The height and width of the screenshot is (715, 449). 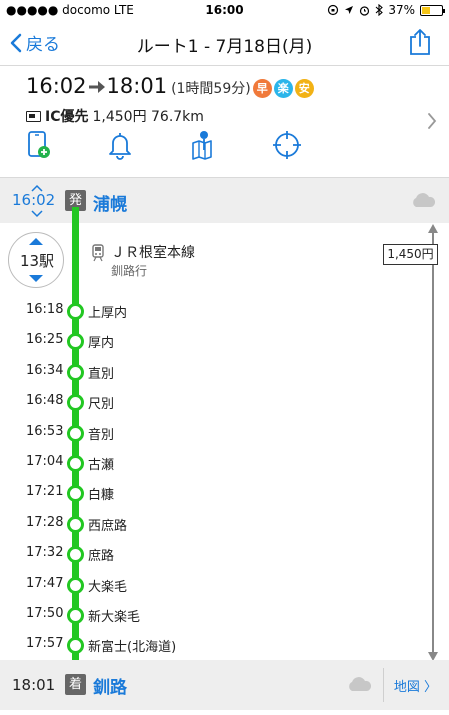 What do you see at coordinates (33, 116) in the screenshot?
I see `ic-card-icon` at bounding box center [33, 116].